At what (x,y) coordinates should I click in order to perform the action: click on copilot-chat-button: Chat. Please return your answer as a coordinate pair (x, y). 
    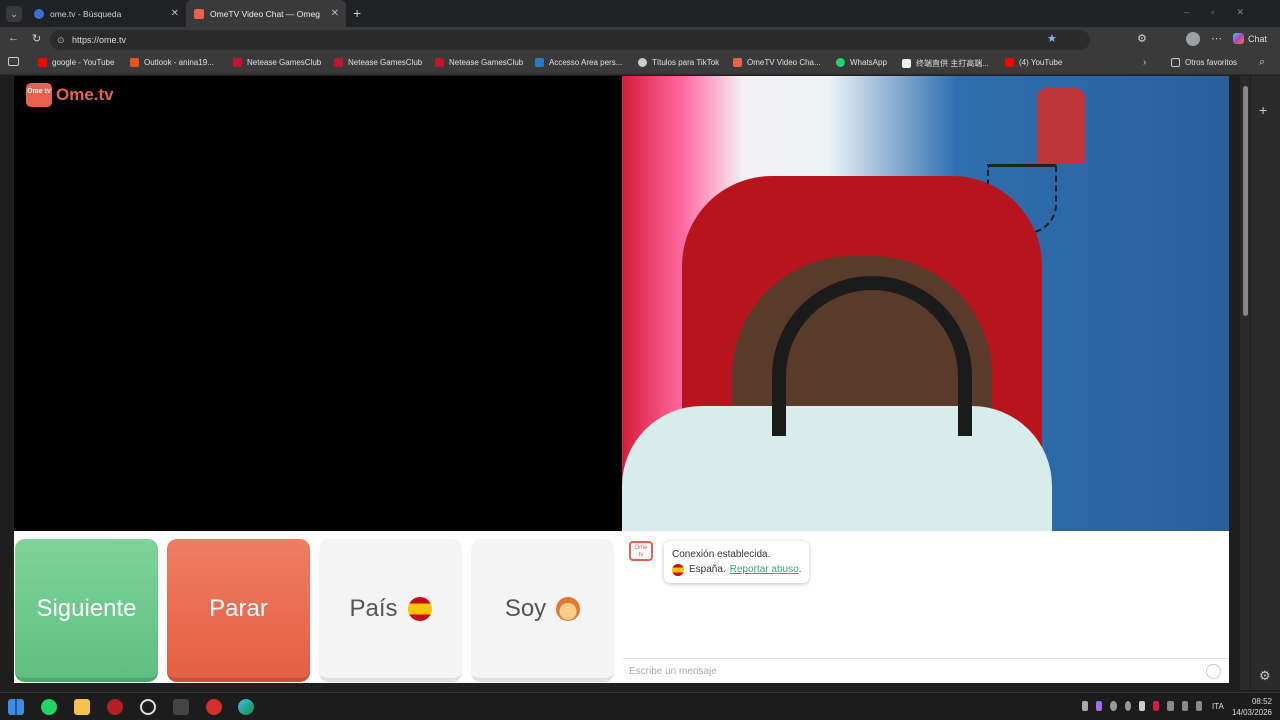
    Looking at the image, I should click on (1250, 38).